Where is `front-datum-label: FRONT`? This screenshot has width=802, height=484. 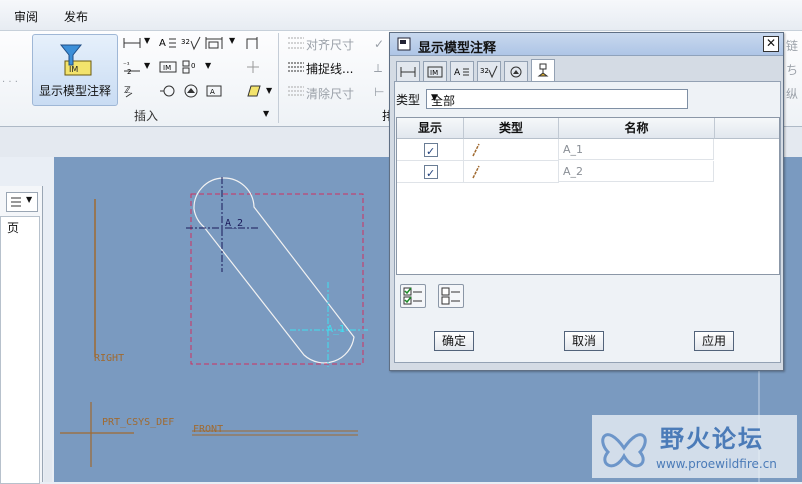
front-datum-label: FRONT is located at coordinates (208, 429).